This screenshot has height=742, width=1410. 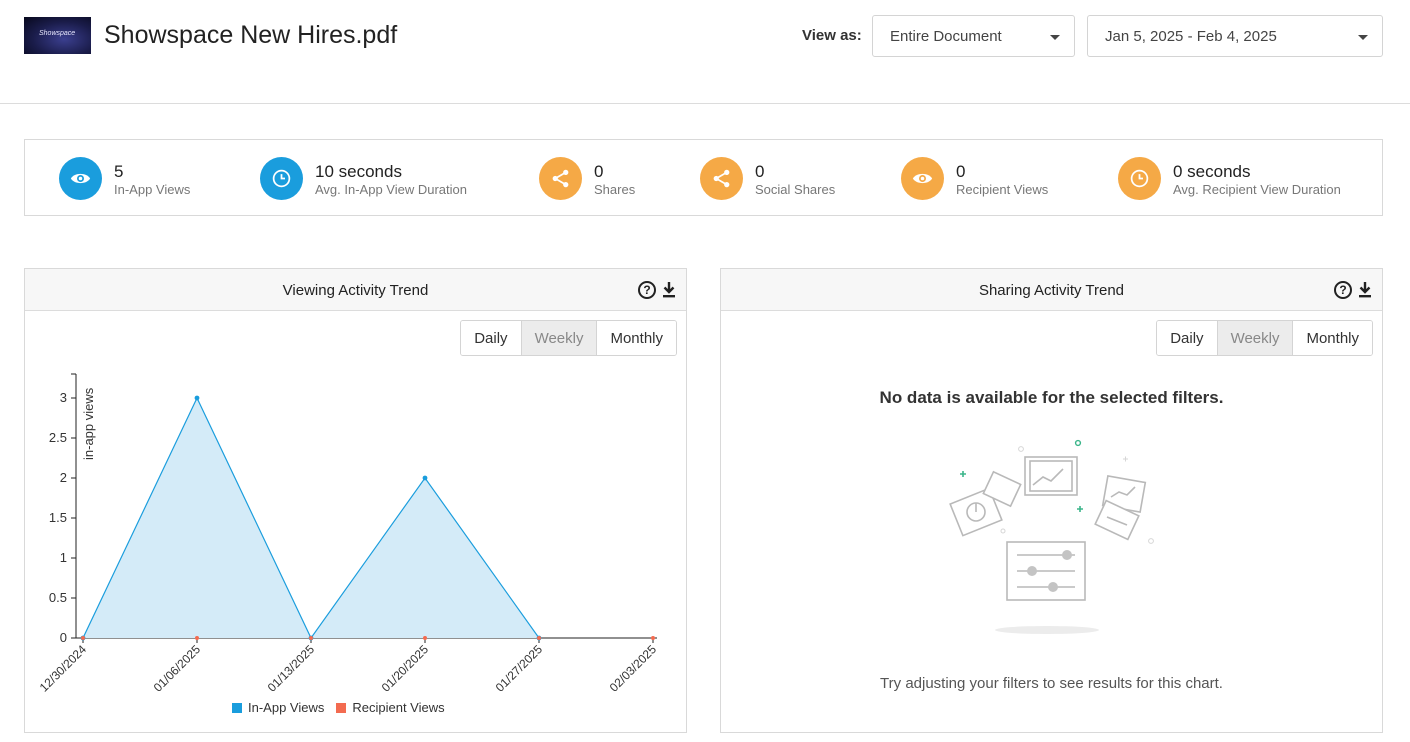 What do you see at coordinates (63, 397) in the screenshot?
I see `y-tick-label: 3` at bounding box center [63, 397].